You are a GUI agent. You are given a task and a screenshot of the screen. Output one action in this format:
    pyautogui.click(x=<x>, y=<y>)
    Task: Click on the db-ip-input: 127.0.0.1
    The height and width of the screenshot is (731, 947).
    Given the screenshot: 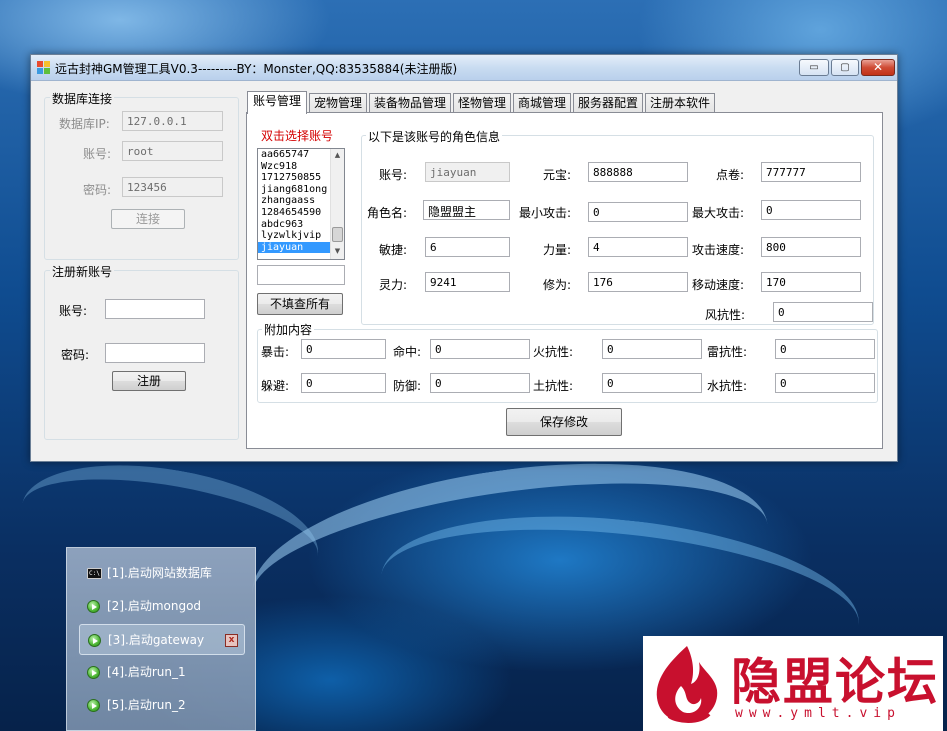 What is the action you would take?
    pyautogui.click(x=172, y=121)
    